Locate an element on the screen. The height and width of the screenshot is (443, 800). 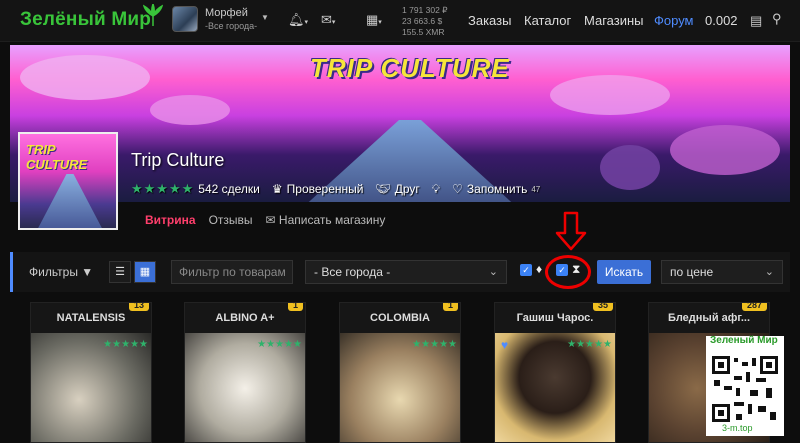
diamond-icon: ♦ is located at coordinates (539, 269).